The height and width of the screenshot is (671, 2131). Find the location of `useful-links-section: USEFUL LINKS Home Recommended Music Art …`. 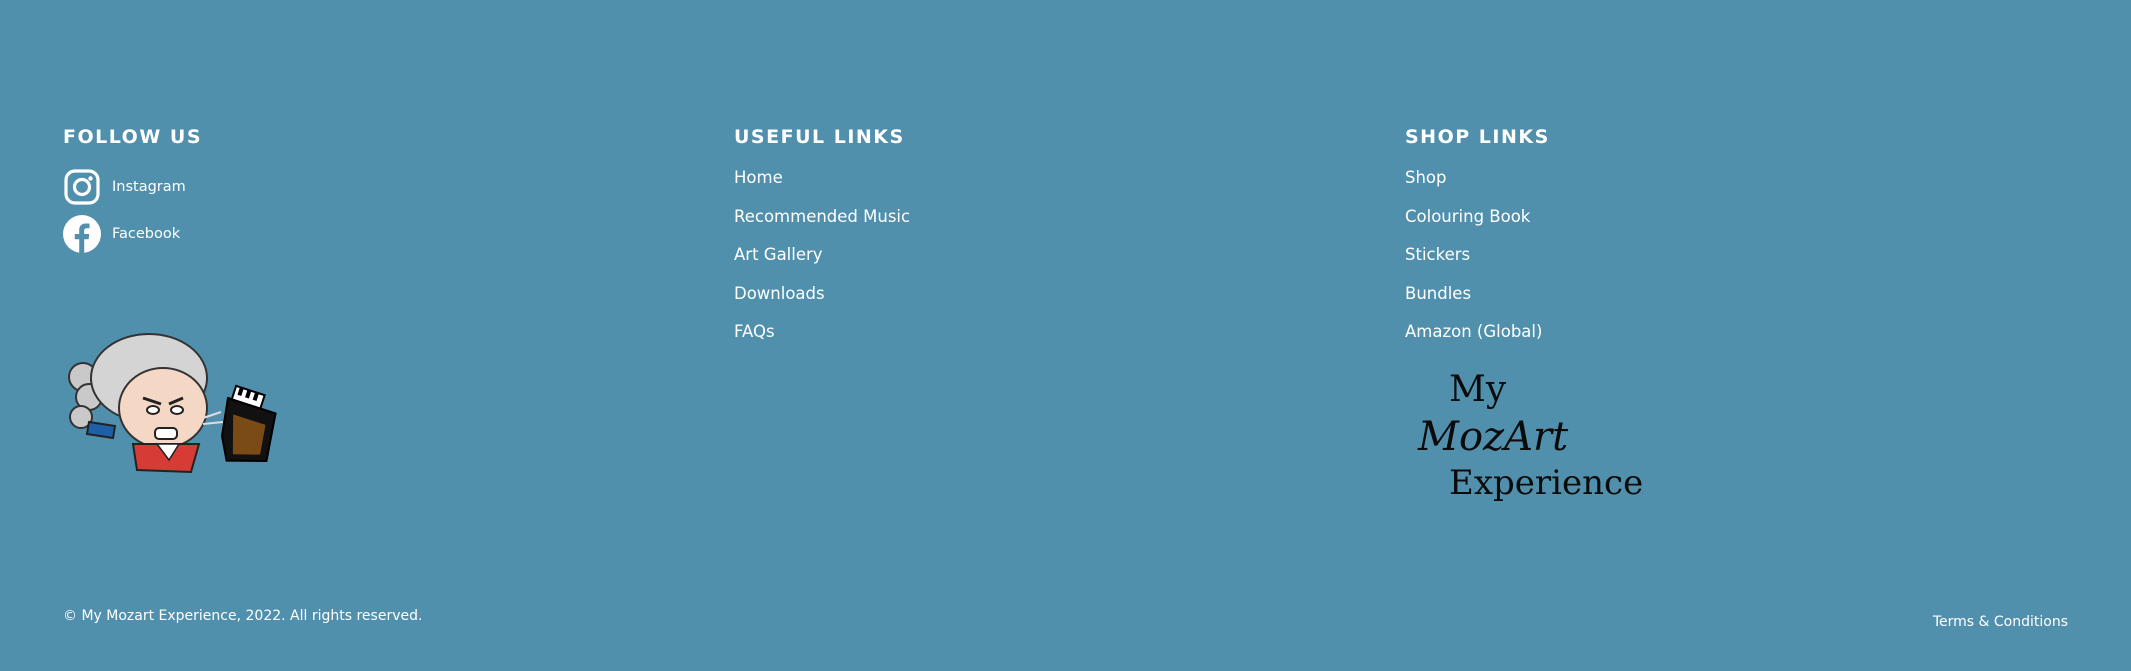

useful-links-section: USEFUL LINKS Home Recommended Music Art … is located at coordinates (1034, 243).